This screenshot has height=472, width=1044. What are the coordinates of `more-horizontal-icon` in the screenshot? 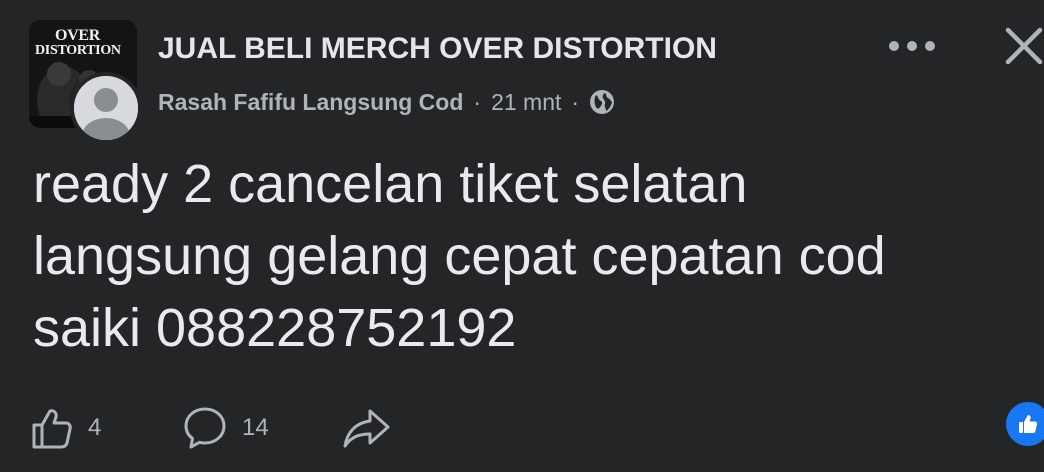 It's located at (912, 46).